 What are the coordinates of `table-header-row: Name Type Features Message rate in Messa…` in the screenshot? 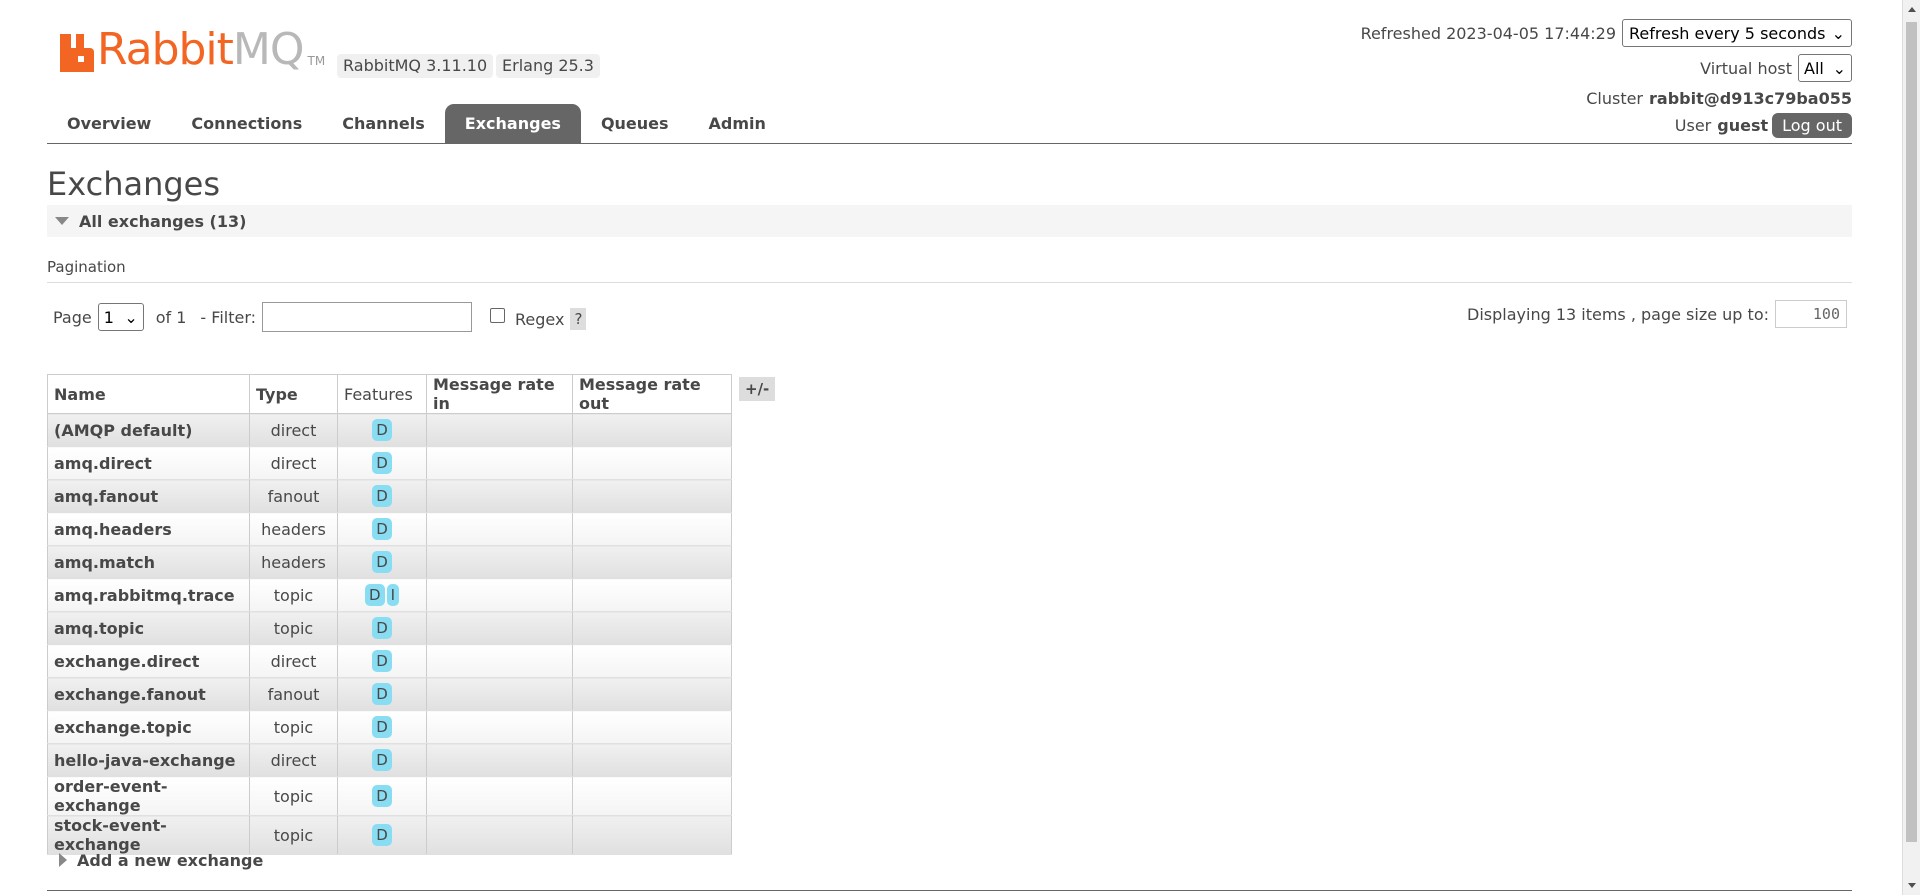 It's located at (389, 394).